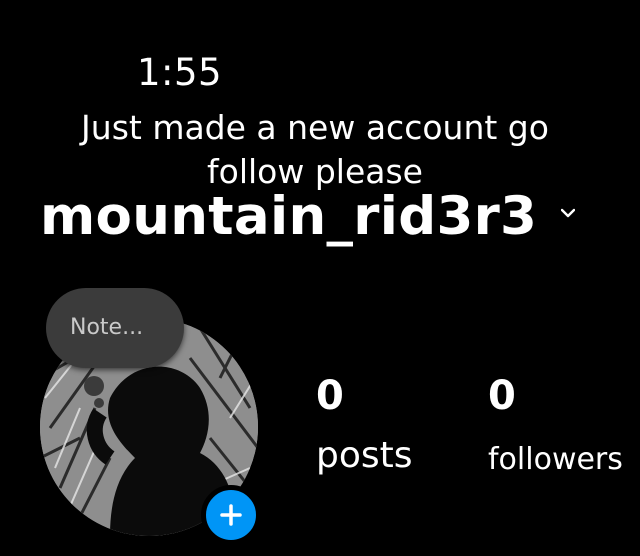 Image resolution: width=640 pixels, height=556 pixels. I want to click on followers-count: 0, so click(502, 396).